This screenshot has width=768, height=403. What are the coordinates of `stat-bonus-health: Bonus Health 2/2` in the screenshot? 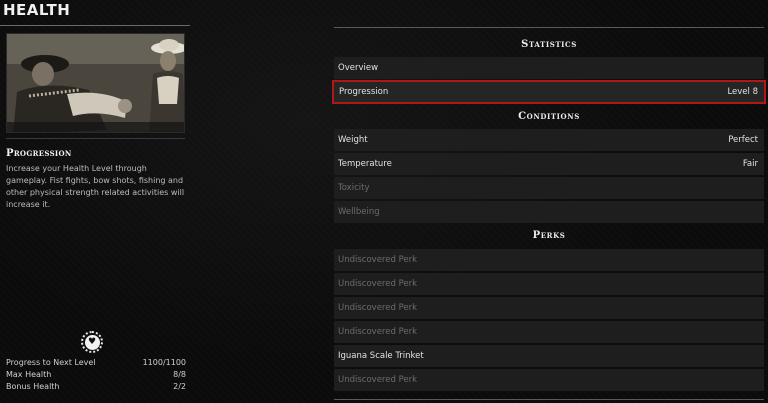 It's located at (96, 387).